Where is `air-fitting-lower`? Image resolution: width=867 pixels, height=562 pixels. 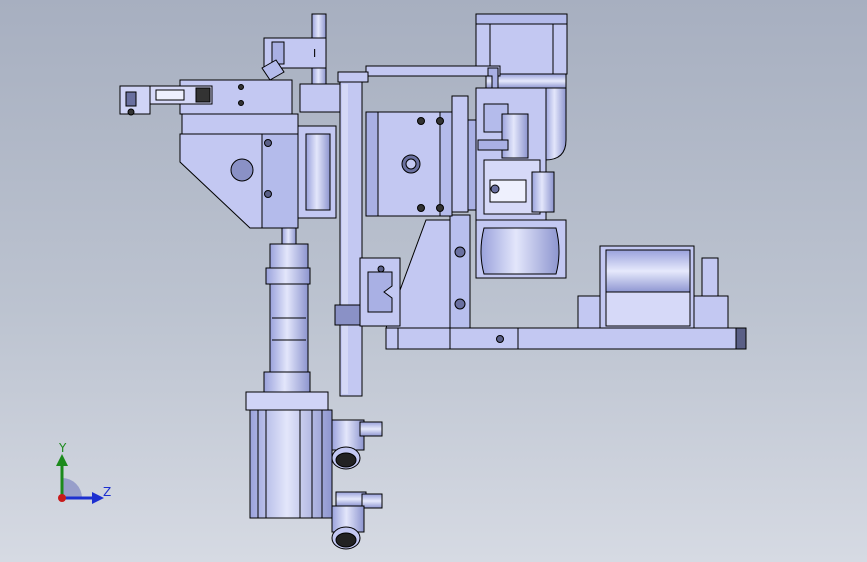 air-fitting-lower is located at coordinates (357, 520).